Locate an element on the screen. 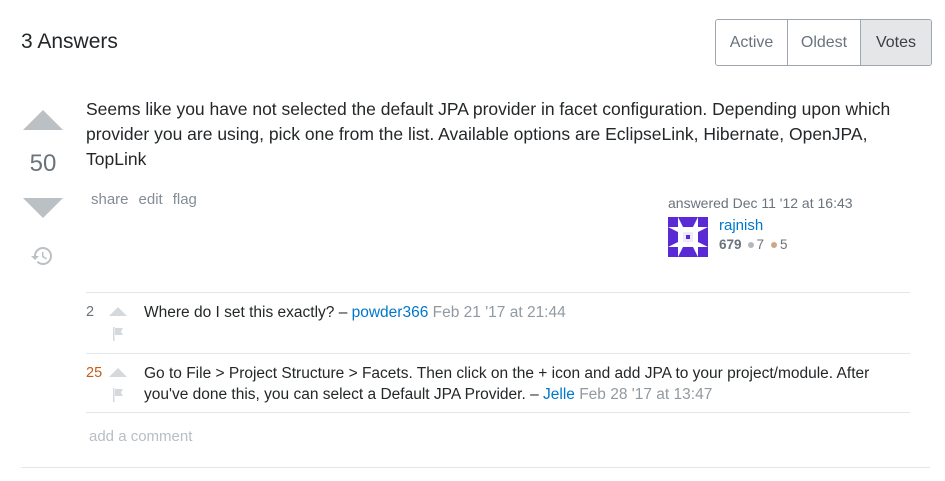 The height and width of the screenshot is (481, 945). history-icon is located at coordinates (42, 256).